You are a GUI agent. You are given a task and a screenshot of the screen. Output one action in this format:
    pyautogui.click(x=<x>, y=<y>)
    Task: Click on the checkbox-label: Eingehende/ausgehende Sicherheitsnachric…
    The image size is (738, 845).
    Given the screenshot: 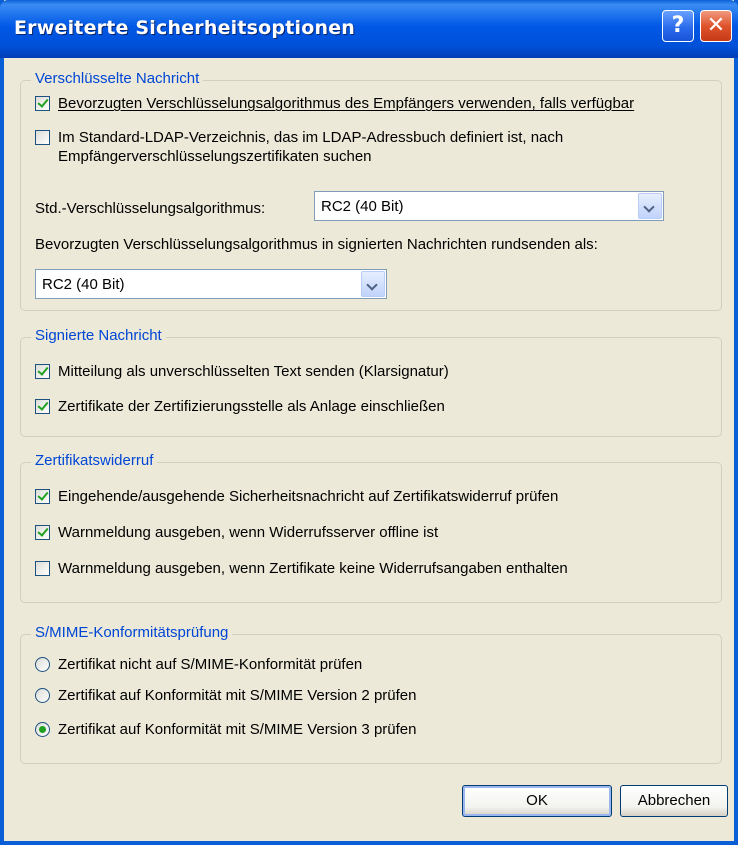 What is the action you would take?
    pyautogui.click(x=308, y=496)
    